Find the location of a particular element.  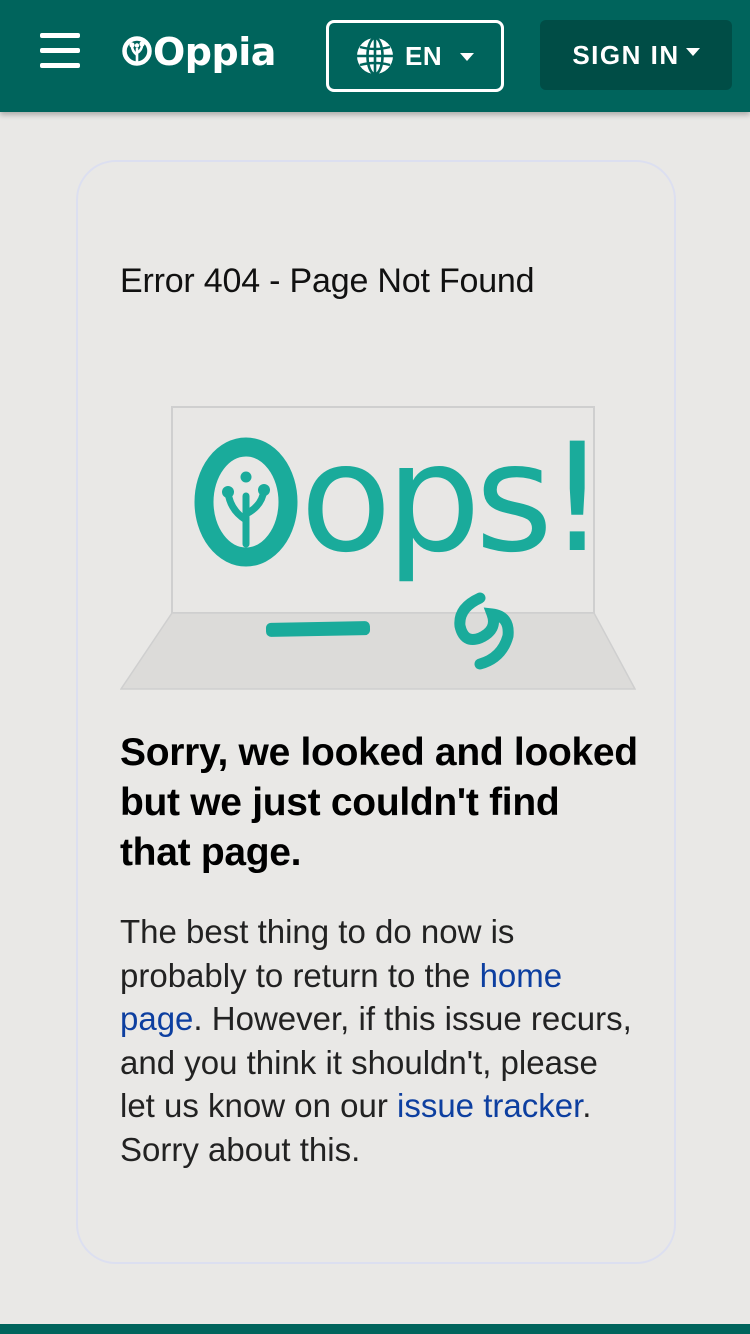

sign-in-label: SIGN IN is located at coordinates (626, 54).